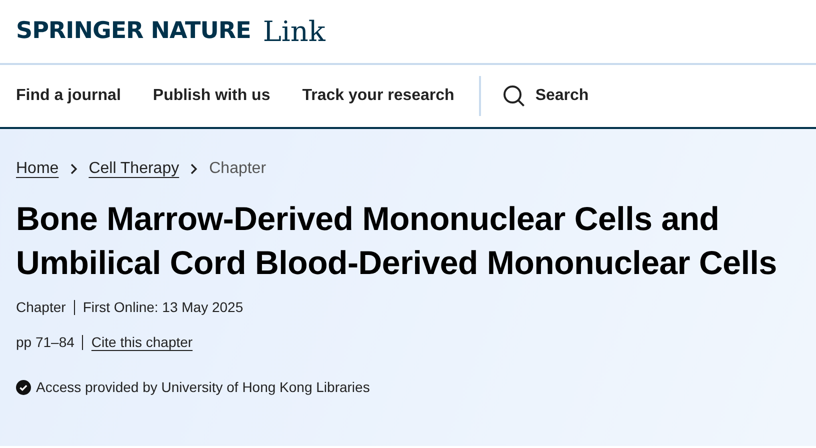  I want to click on meta-text: Chapter, so click(41, 307).